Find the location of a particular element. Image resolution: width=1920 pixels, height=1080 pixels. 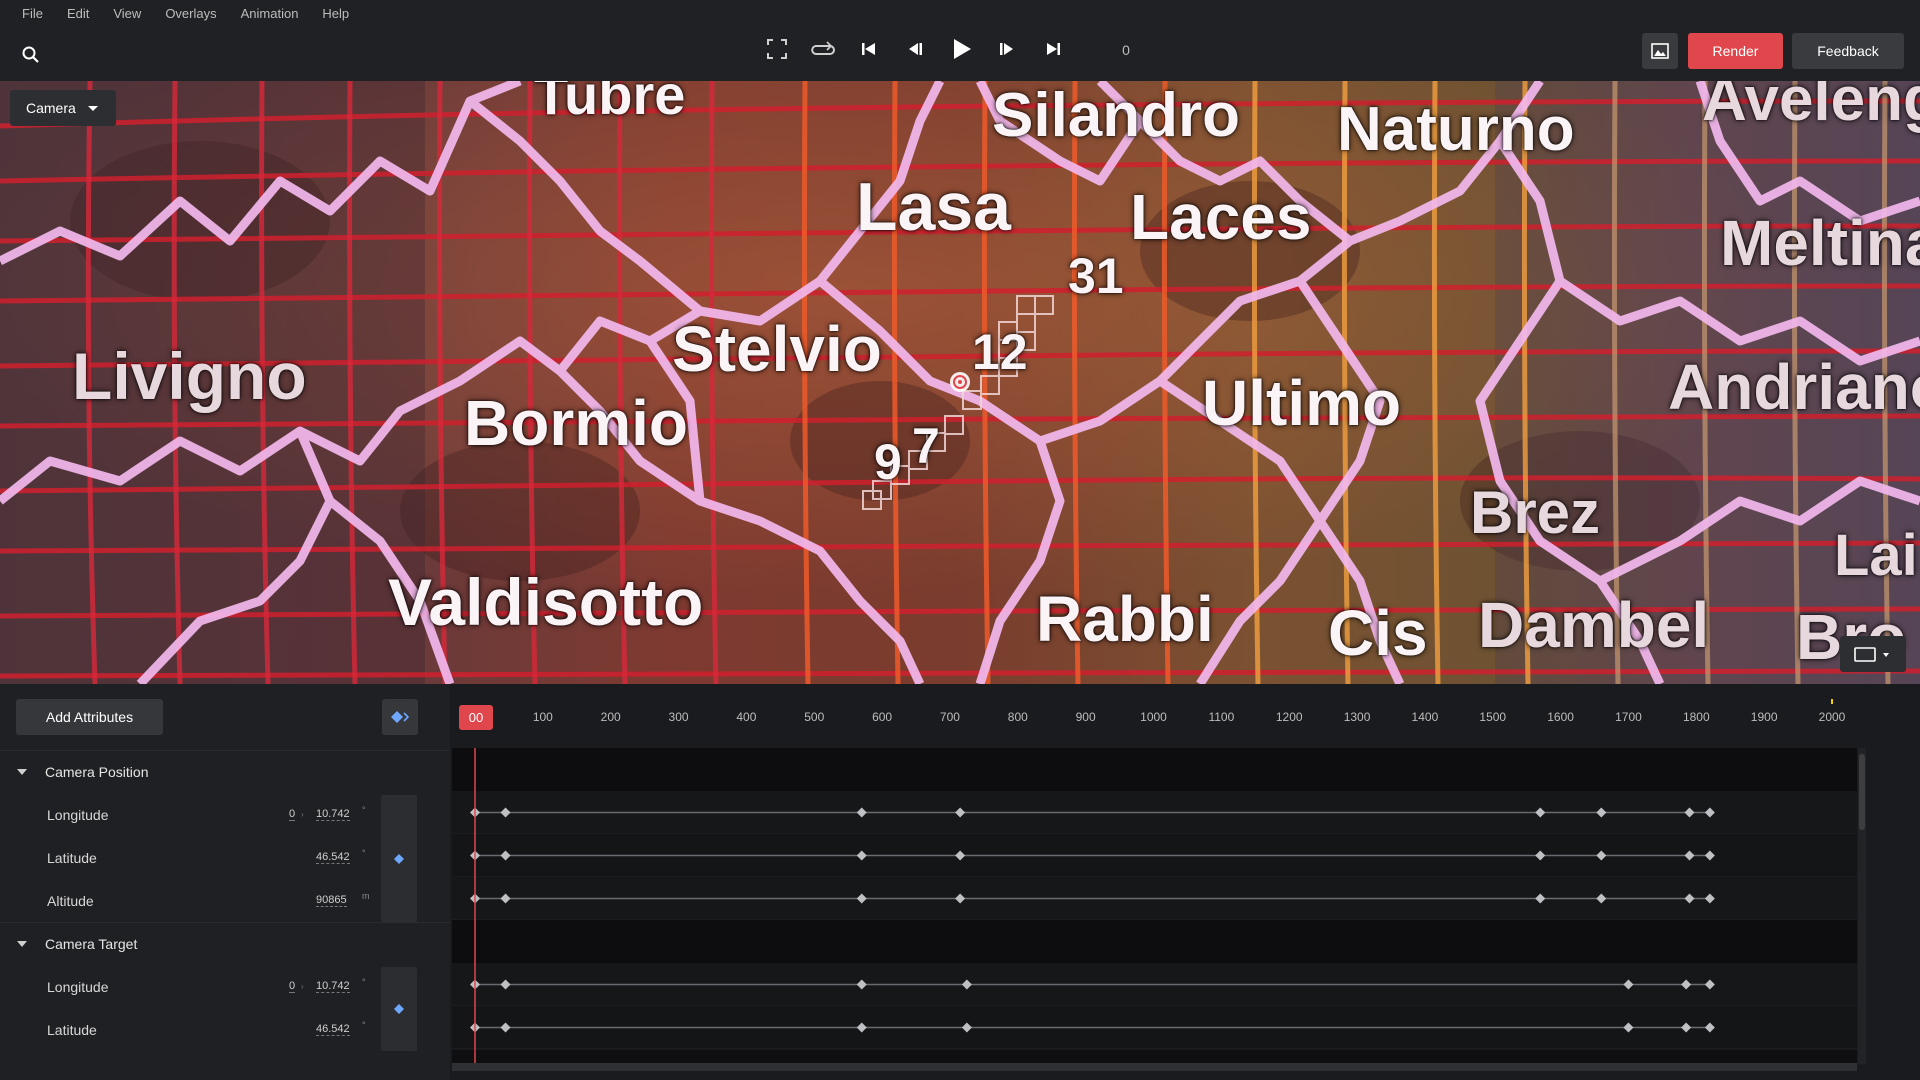

value-field: 90865 is located at coordinates (331, 900).